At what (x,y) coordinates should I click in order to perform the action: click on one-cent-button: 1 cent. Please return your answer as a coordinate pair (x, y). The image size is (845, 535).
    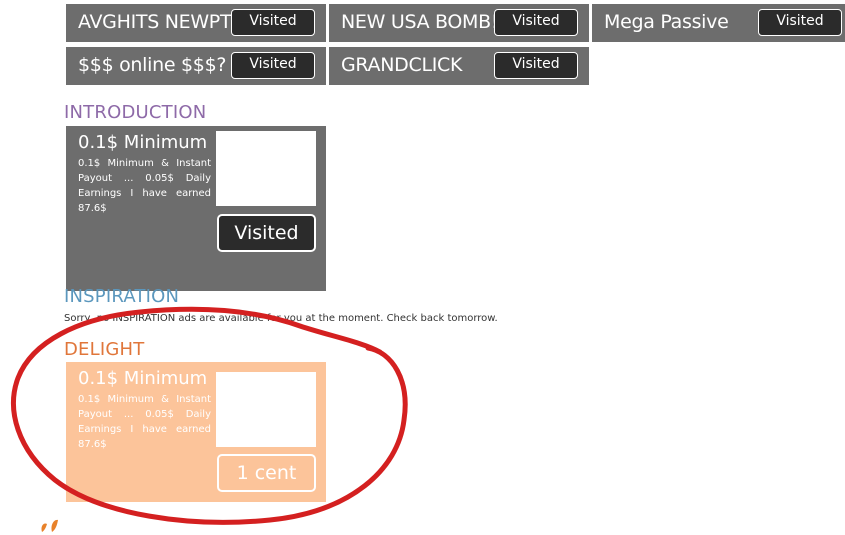
    Looking at the image, I should click on (266, 473).